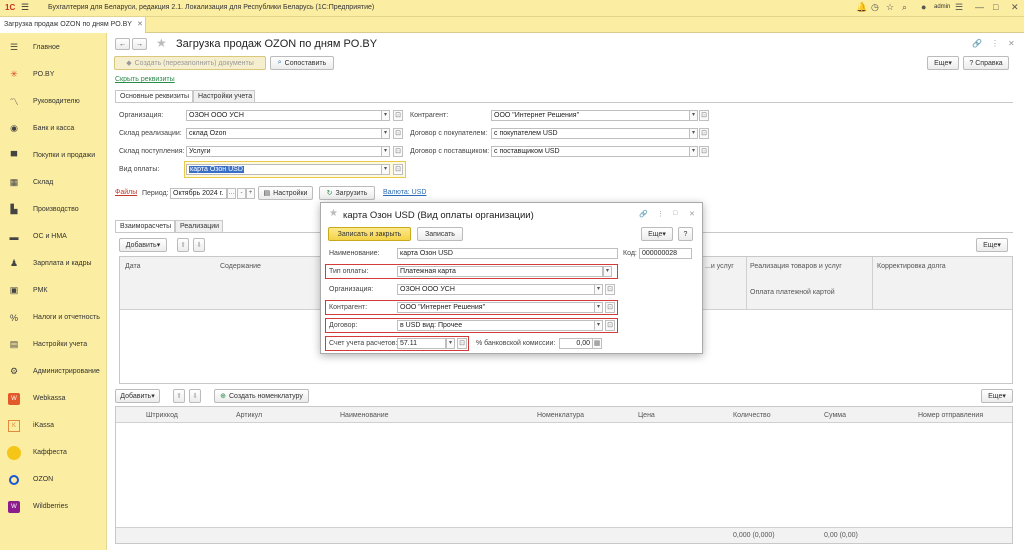 Image resolution: width=1024 pixels, height=550 pixels. I want to click on create-documents-button: ◆ Создать (перезаполнить) документы, so click(190, 63).